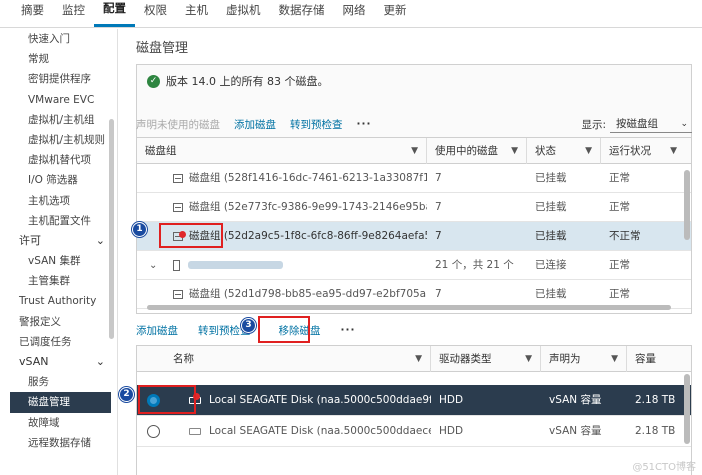 The image size is (702, 475). Describe the element at coordinates (58, 241) in the screenshot. I see `sidebar-section-license: 许可 ⌄` at that location.